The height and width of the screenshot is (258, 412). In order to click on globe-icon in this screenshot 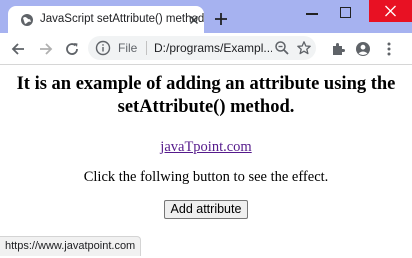, I will do `click(27, 20)`.